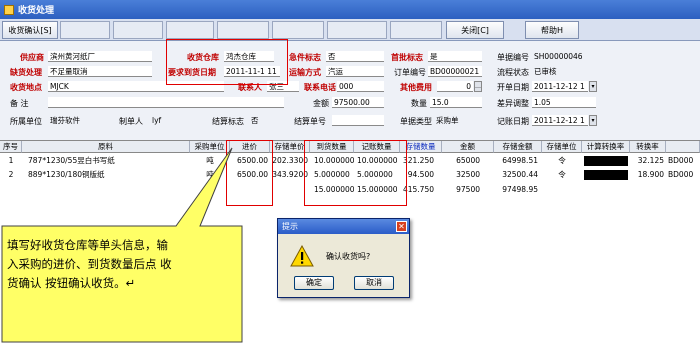  Describe the element at coordinates (358, 102) in the screenshot. I see `amount-field: 97500.00` at that location.